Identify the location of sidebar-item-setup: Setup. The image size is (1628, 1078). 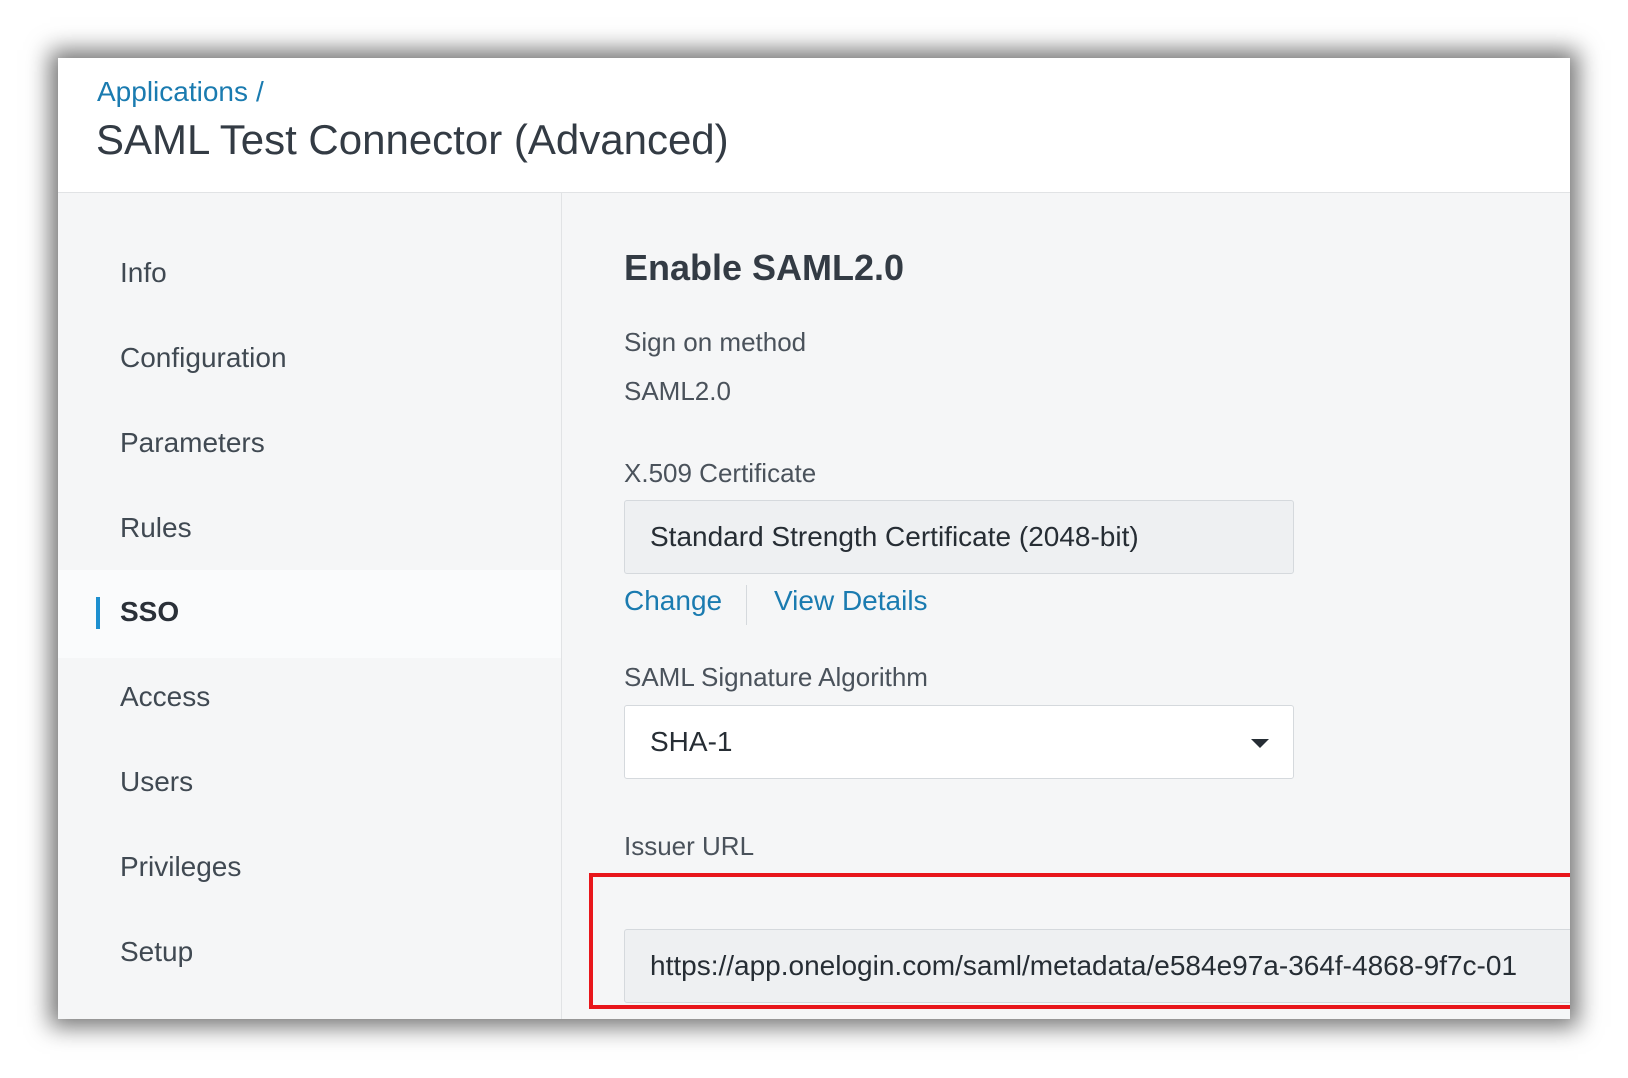
(309, 954).